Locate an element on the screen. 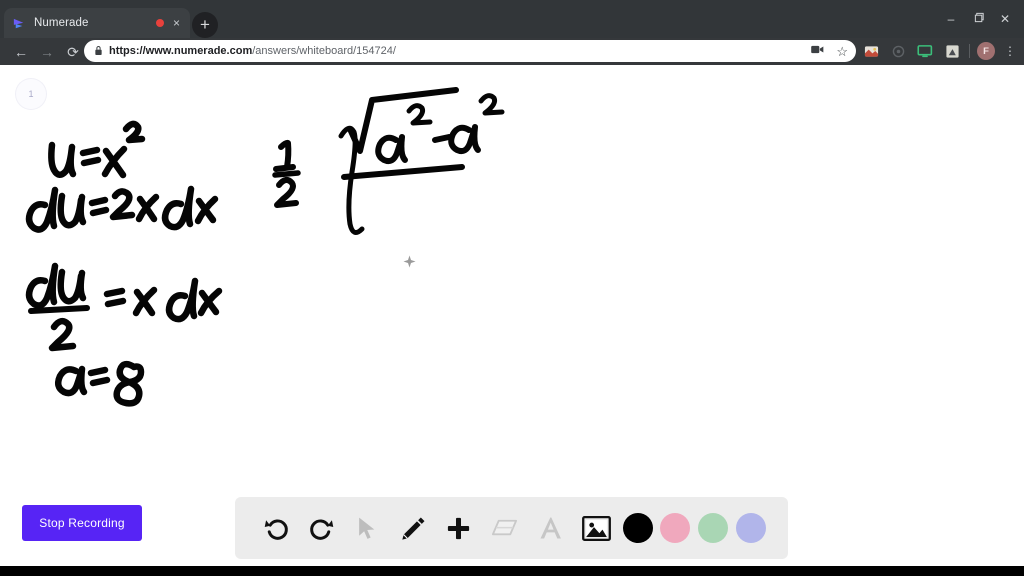 This screenshot has width=1024, height=576. omnibox-actions: ☆ is located at coordinates (829, 51).